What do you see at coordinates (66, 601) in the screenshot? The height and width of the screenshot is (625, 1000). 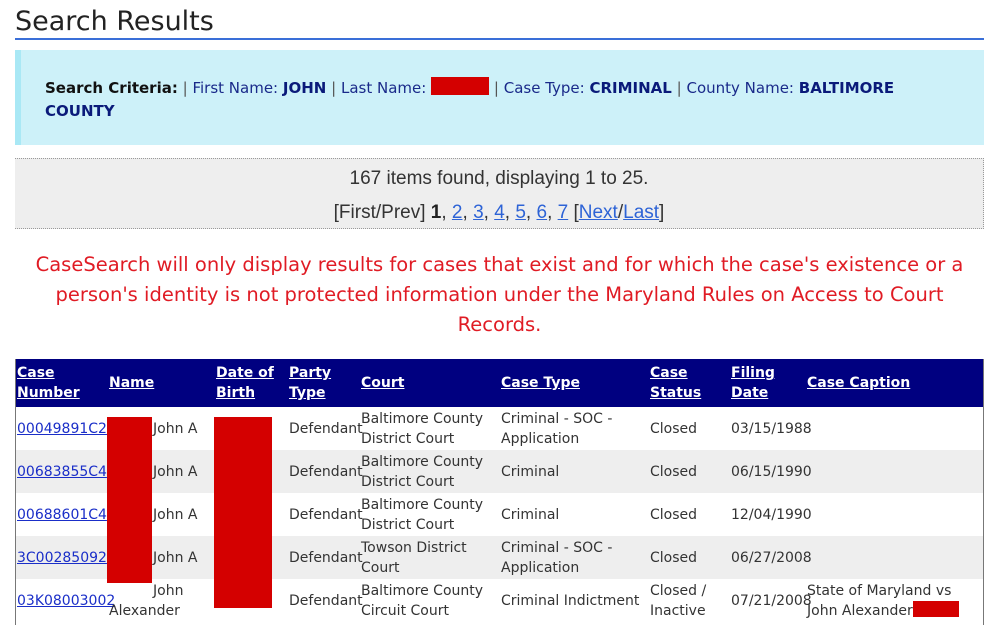 I see `case-number-link: 03K08003002` at bounding box center [66, 601].